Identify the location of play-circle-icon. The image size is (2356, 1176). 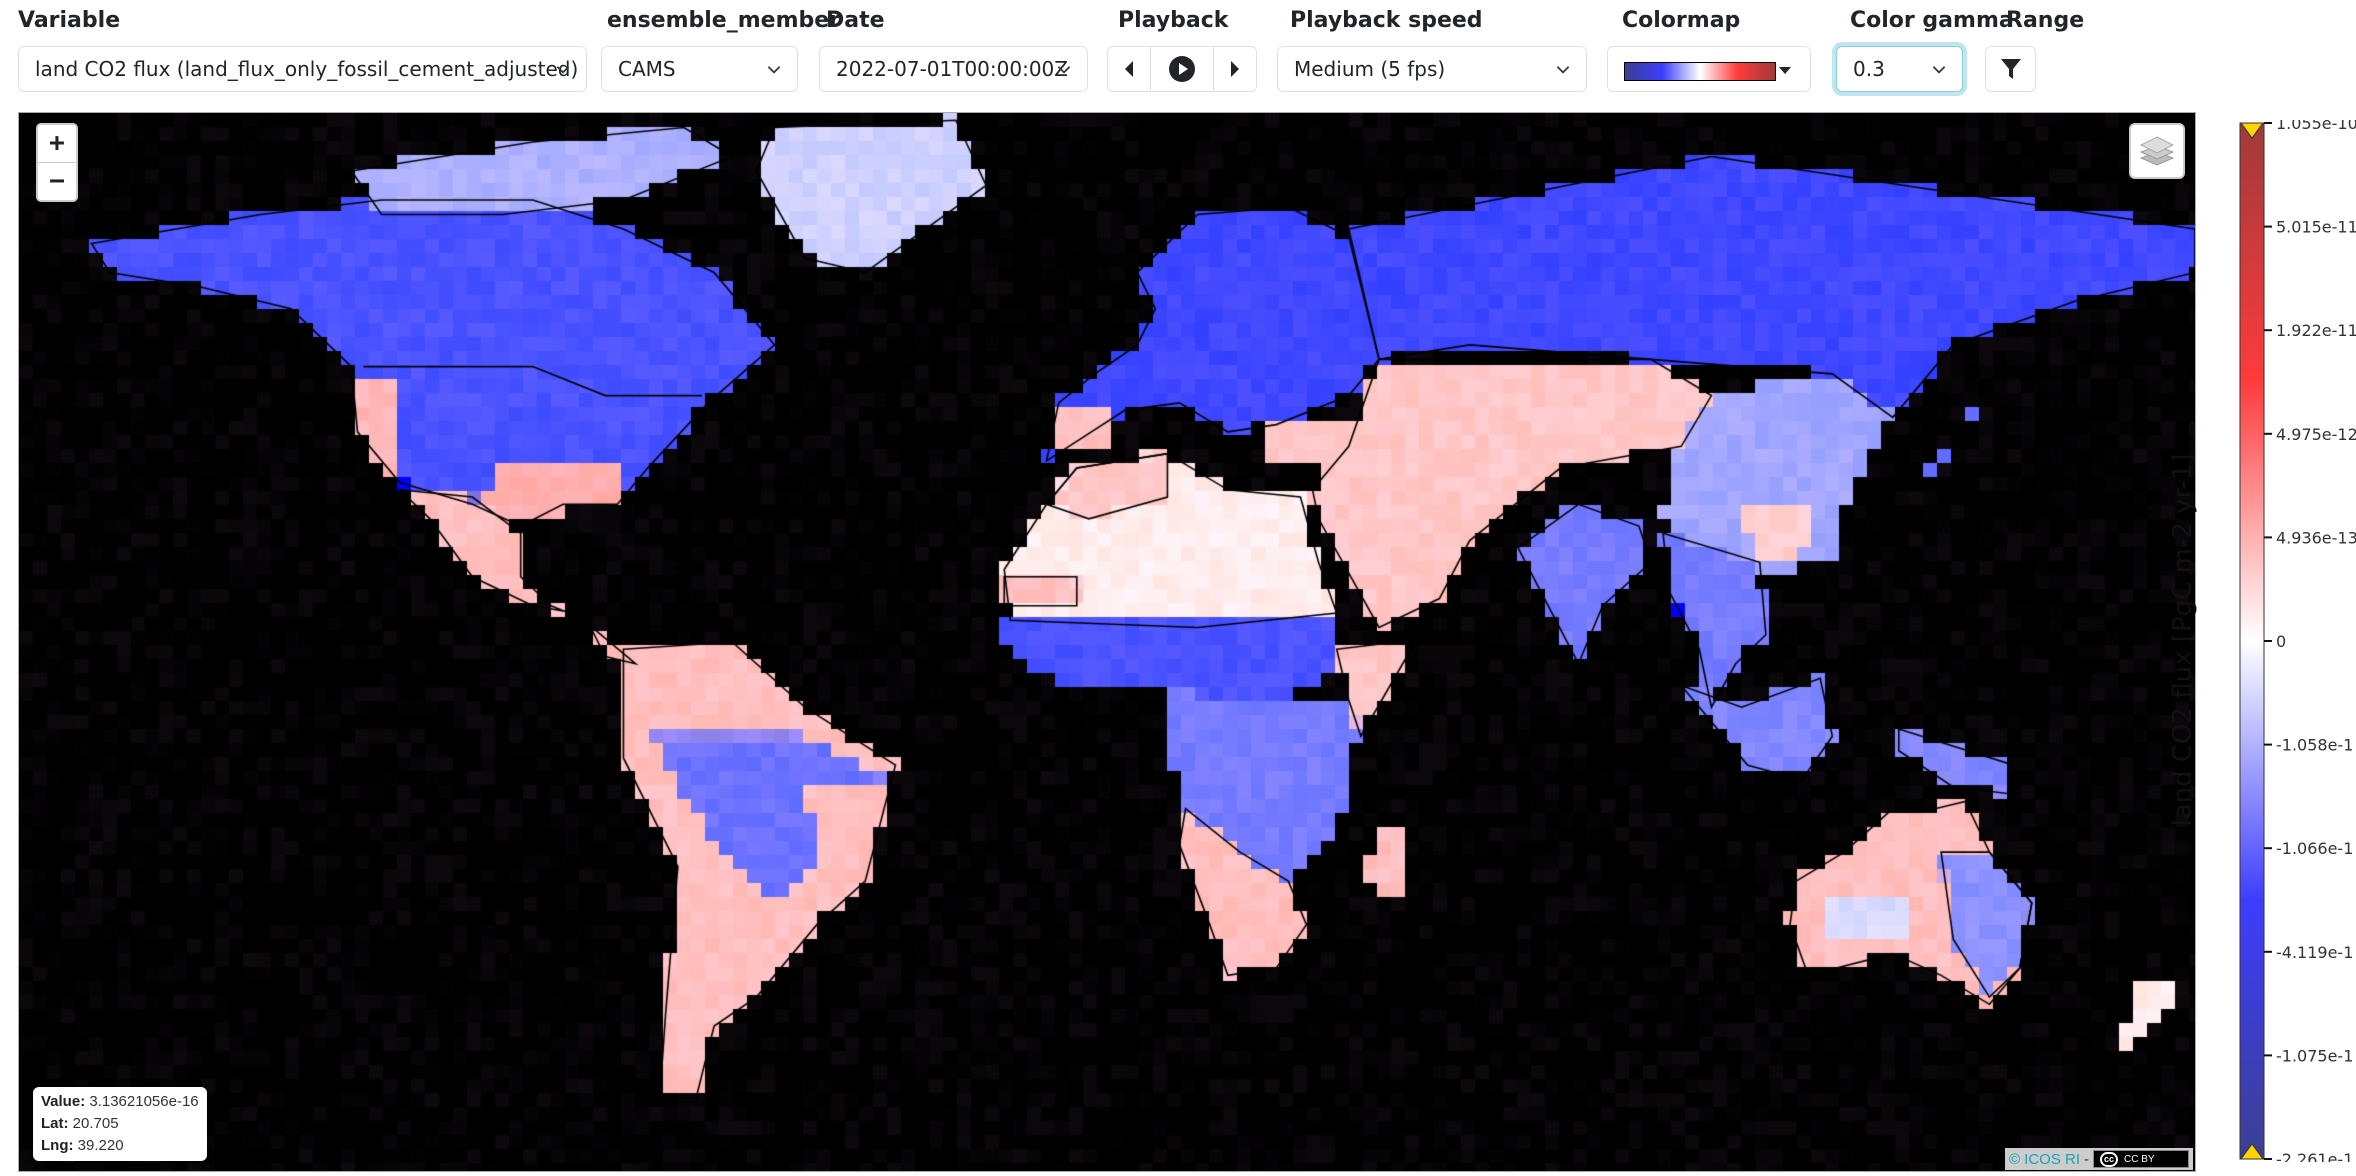
(1182, 69).